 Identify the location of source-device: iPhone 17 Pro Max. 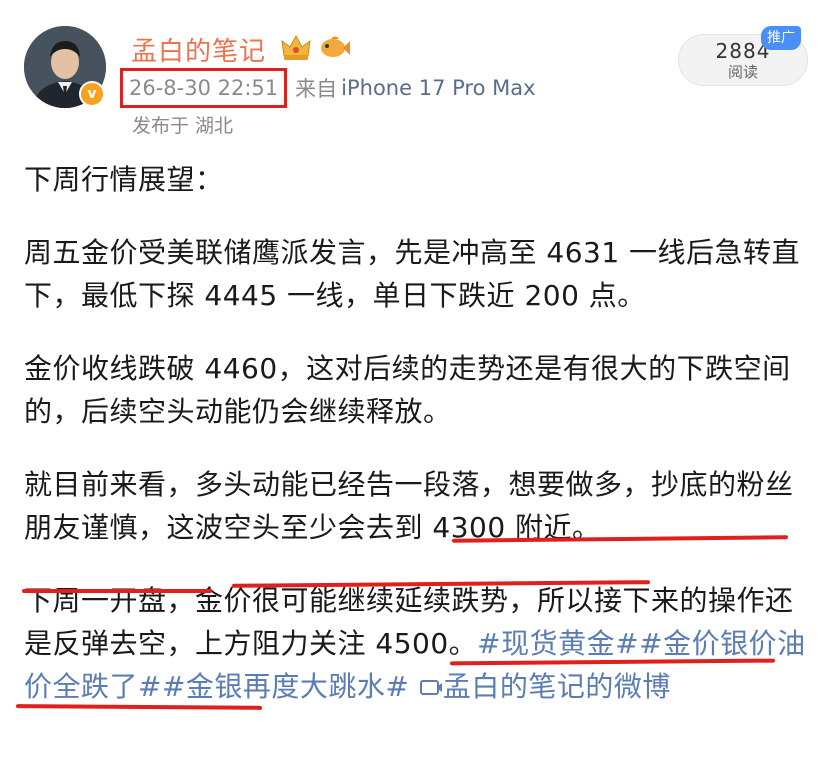
(438, 88).